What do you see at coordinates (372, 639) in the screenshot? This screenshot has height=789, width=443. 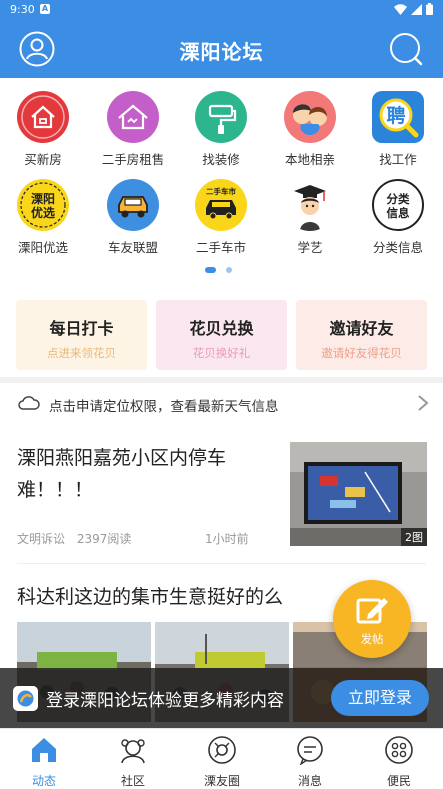 I see `new-post-label: 发帖` at bounding box center [372, 639].